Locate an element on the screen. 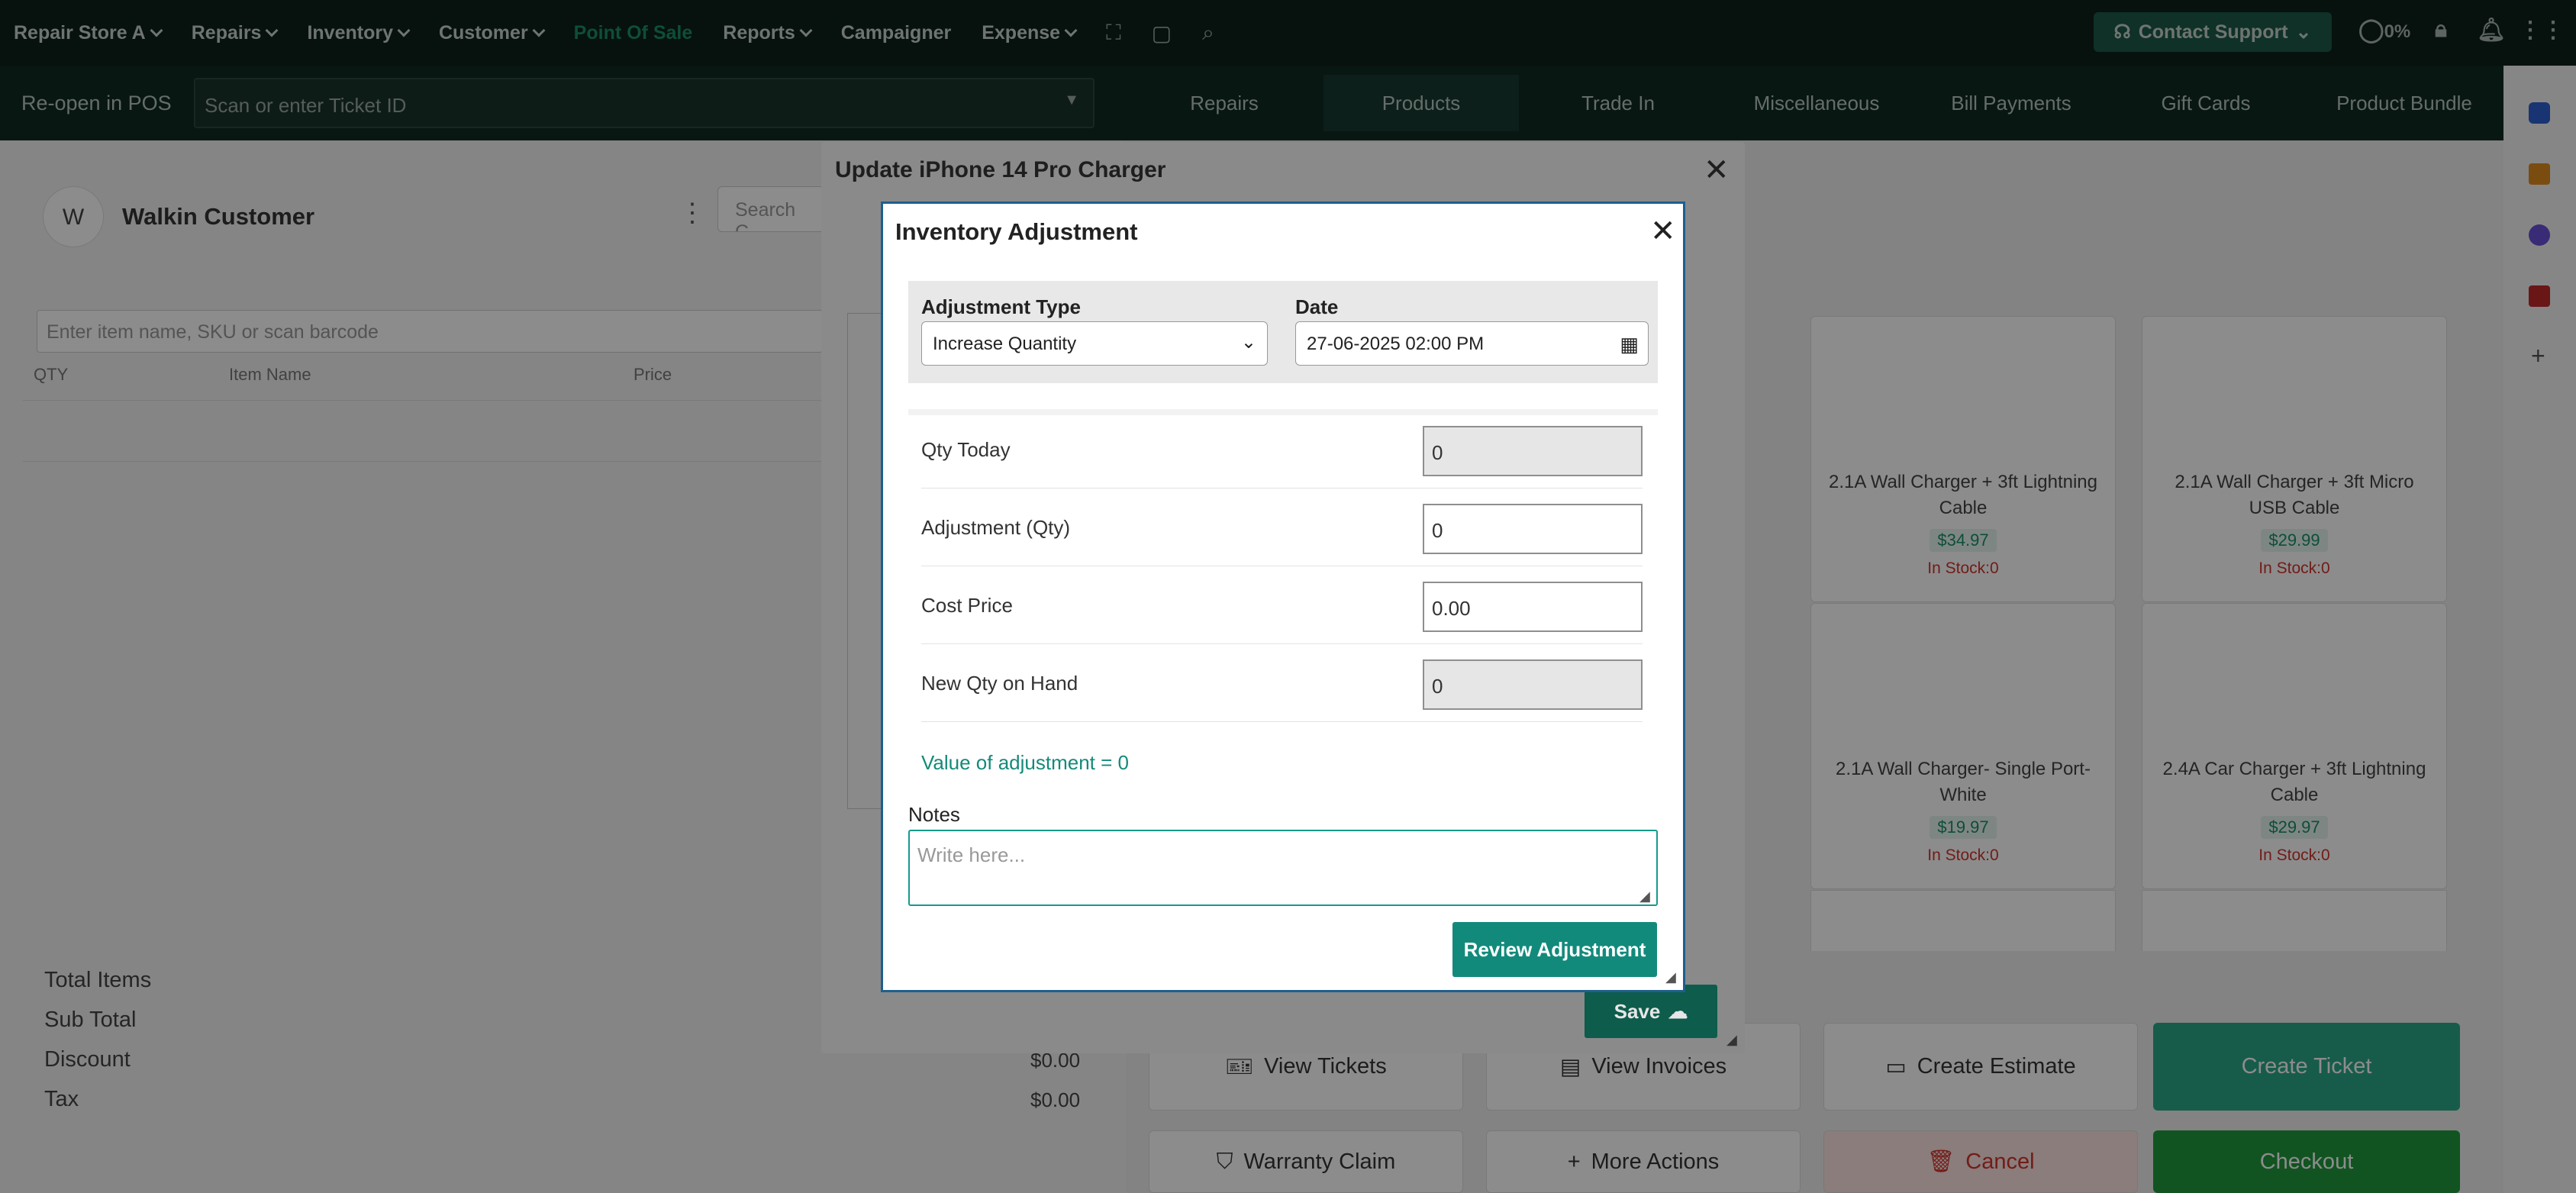 This screenshot has height=1193, width=2576. new-qty-row: New Qty on Hand 0 is located at coordinates (1282, 683).